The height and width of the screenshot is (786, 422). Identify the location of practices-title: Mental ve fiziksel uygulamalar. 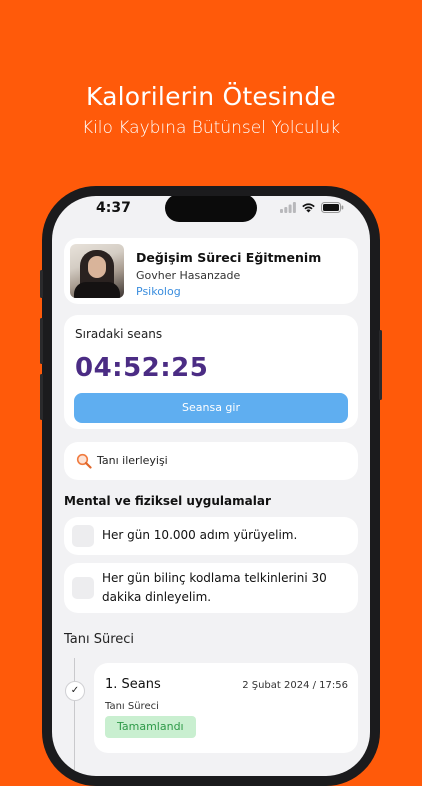
(167, 501).